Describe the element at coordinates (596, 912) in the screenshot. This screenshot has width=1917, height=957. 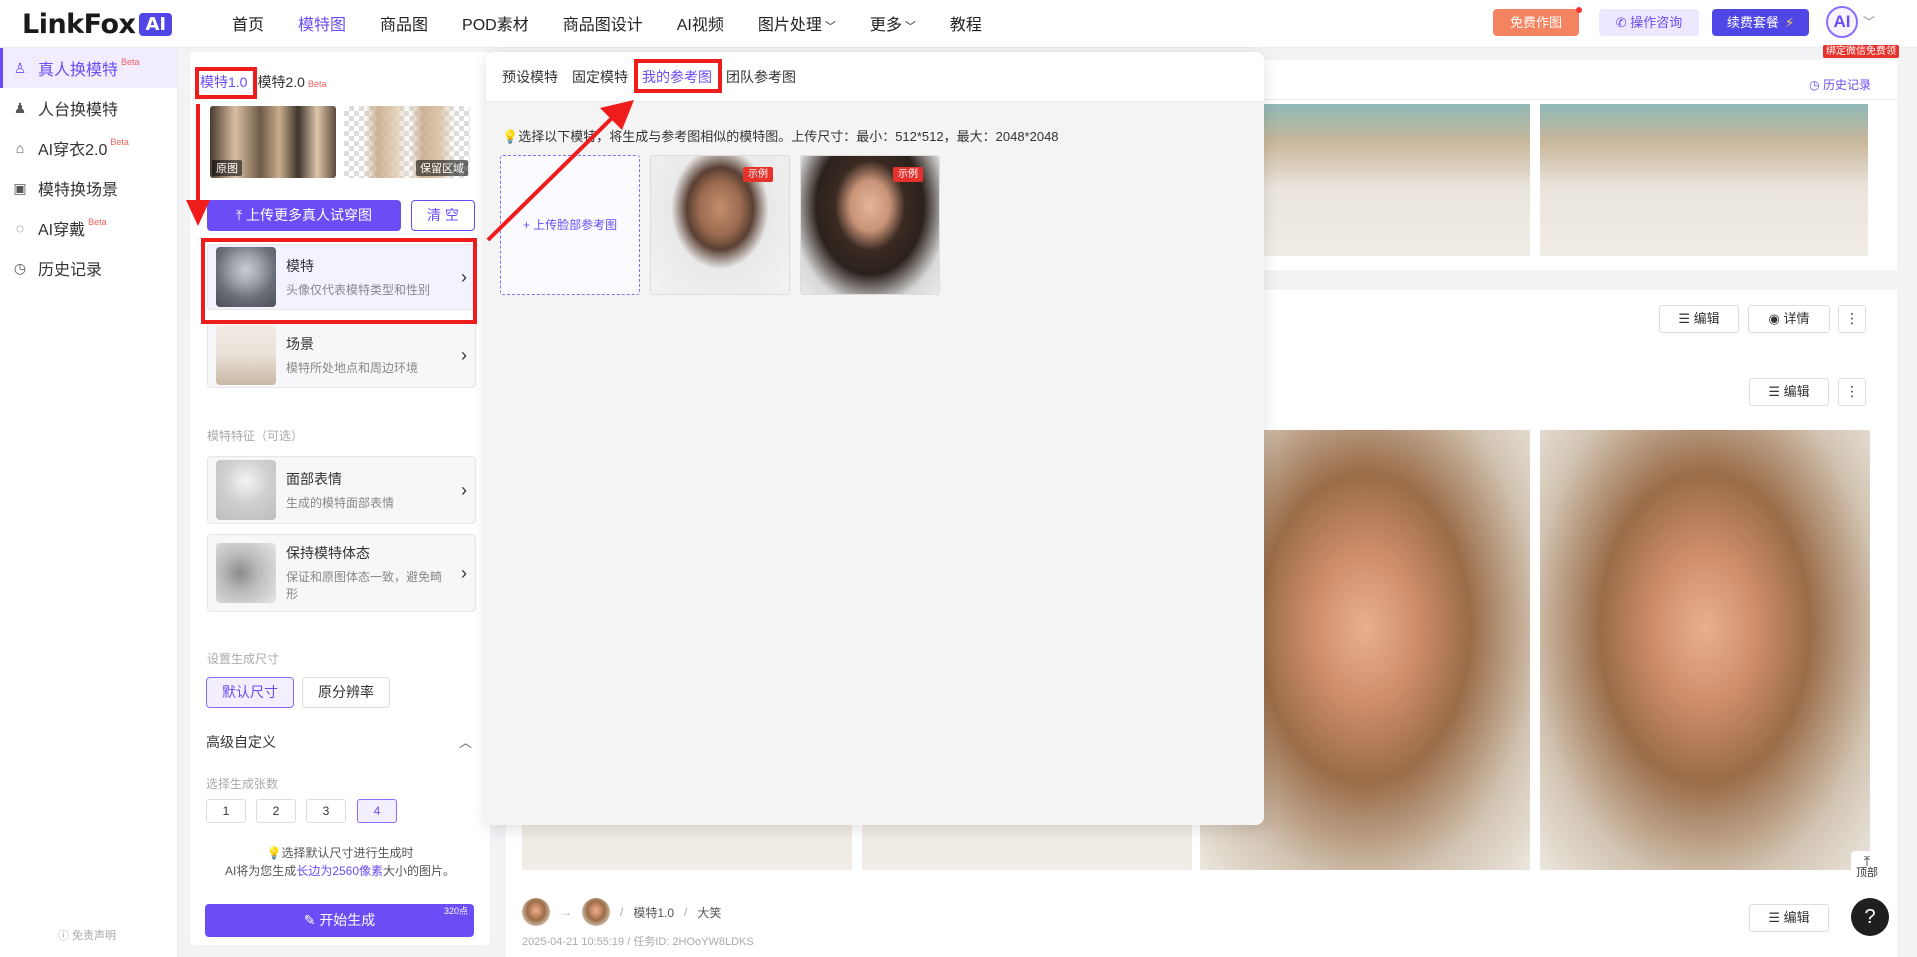
I see `model-thumbnail` at that location.